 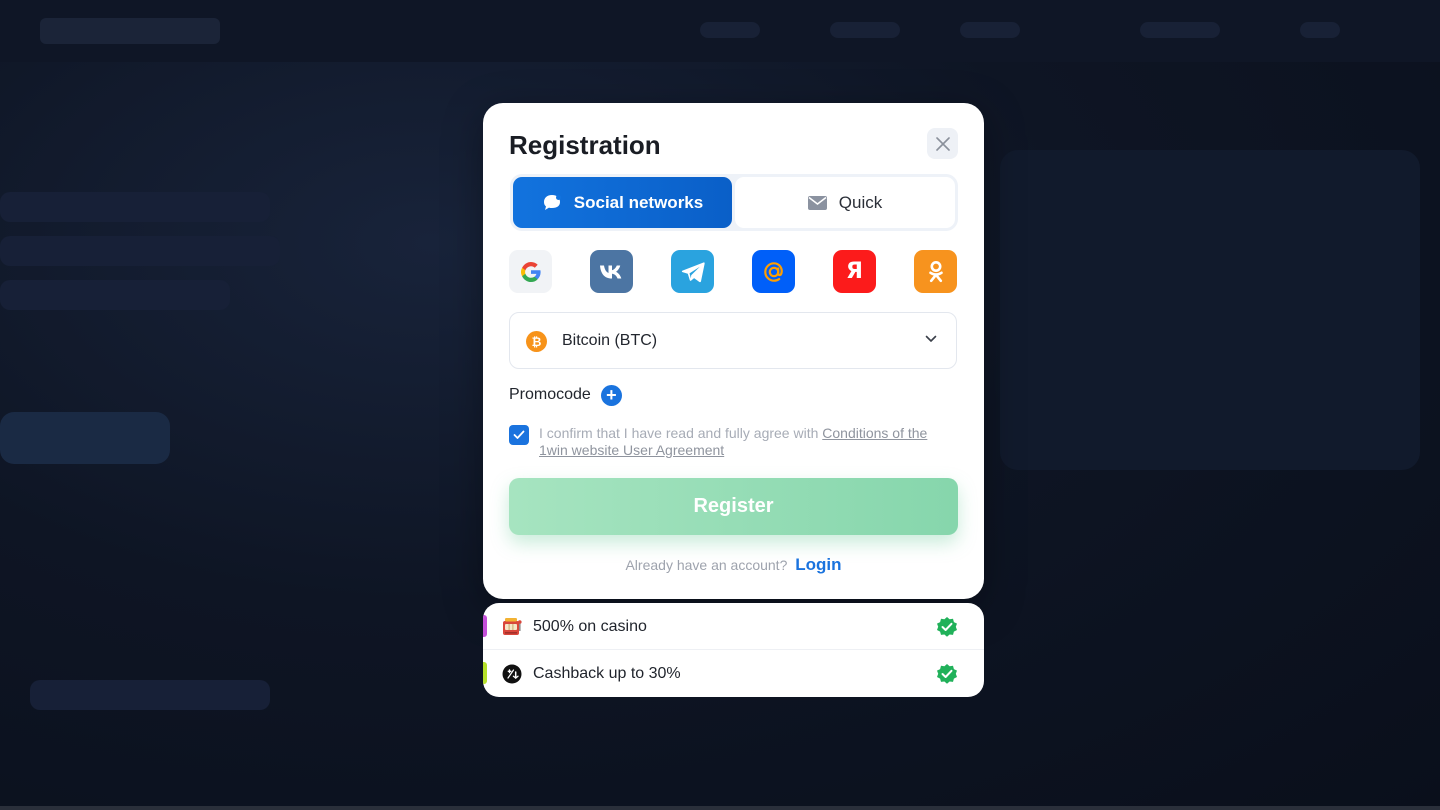 I want to click on social-login-row: Я, so click(x=734, y=271).